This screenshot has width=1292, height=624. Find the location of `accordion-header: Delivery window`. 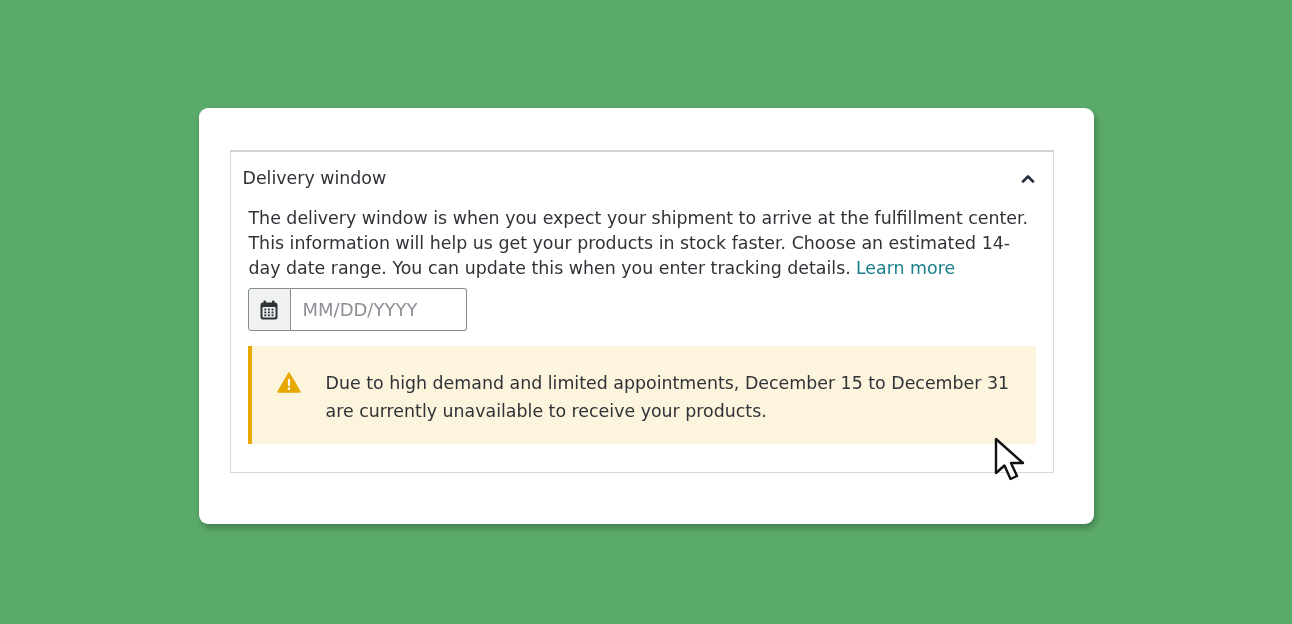

accordion-header: Delivery window is located at coordinates (641, 176).